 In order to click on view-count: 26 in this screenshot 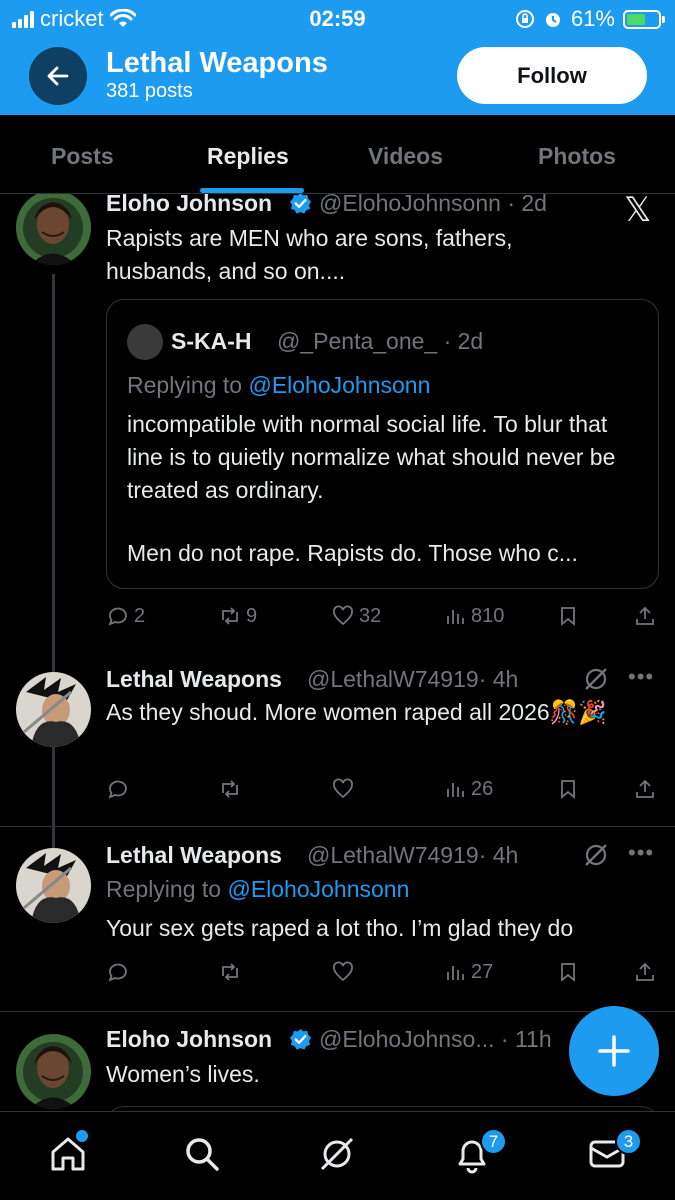, I will do `click(482, 788)`.